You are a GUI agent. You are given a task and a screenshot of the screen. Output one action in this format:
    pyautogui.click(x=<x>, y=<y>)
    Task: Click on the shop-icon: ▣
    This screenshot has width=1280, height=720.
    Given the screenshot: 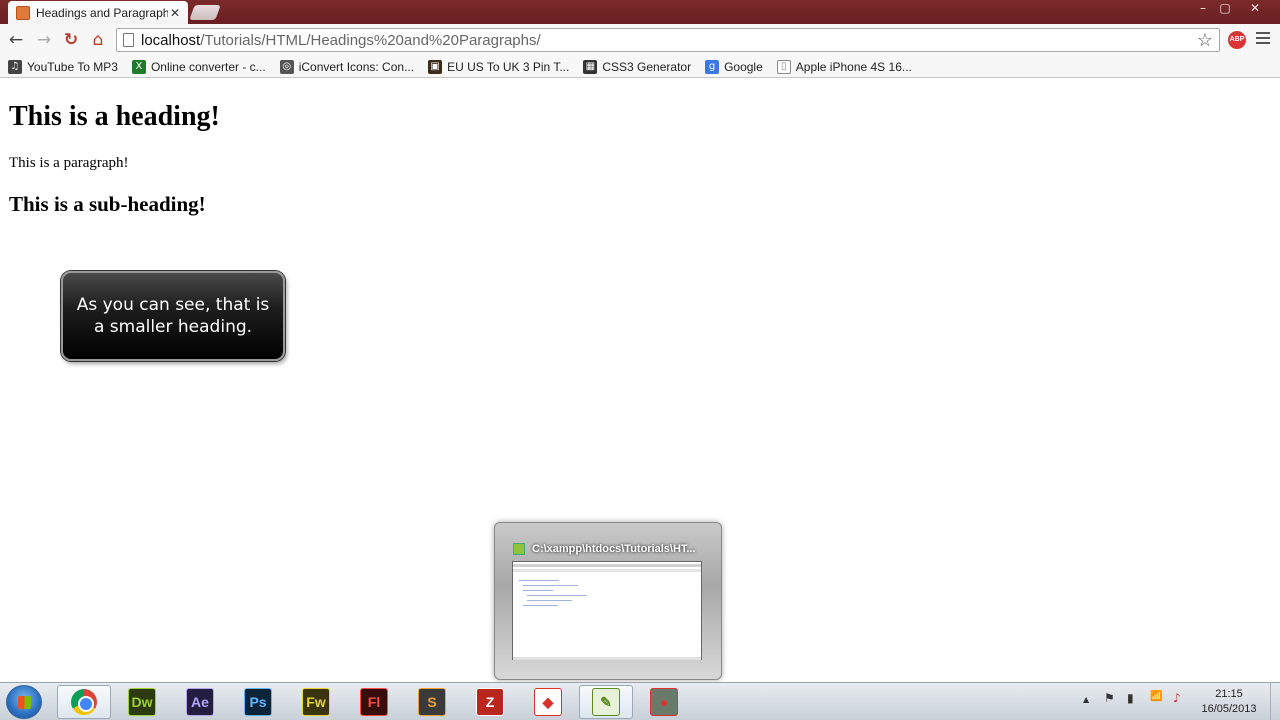 What is the action you would take?
    pyautogui.click(x=435, y=66)
    